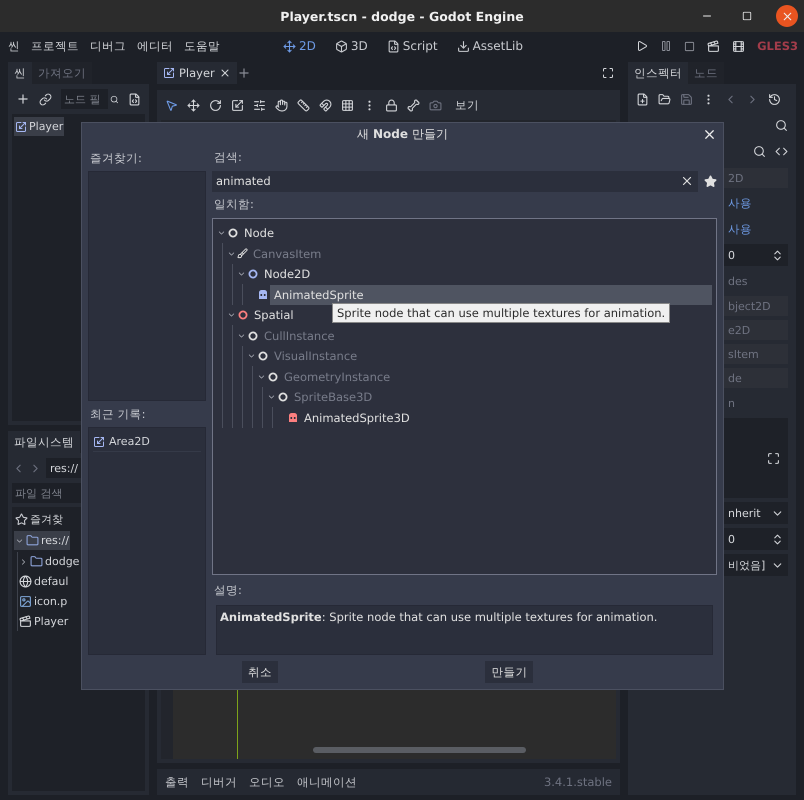  What do you see at coordinates (347, 105) in the screenshot?
I see `grid-icon` at bounding box center [347, 105].